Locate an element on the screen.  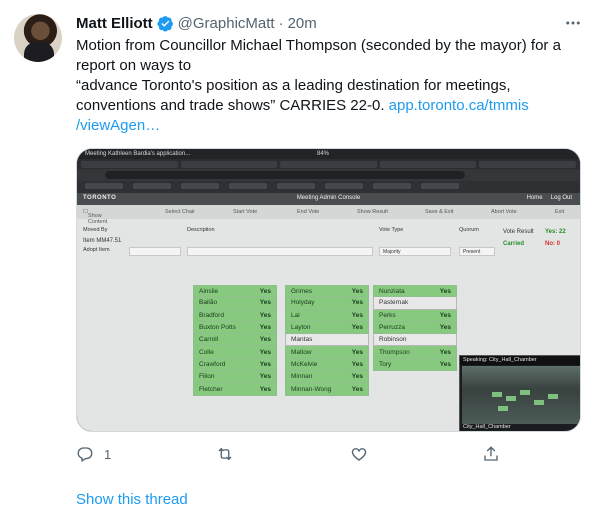
quorum-select: Present is located at coordinates (477, 251).